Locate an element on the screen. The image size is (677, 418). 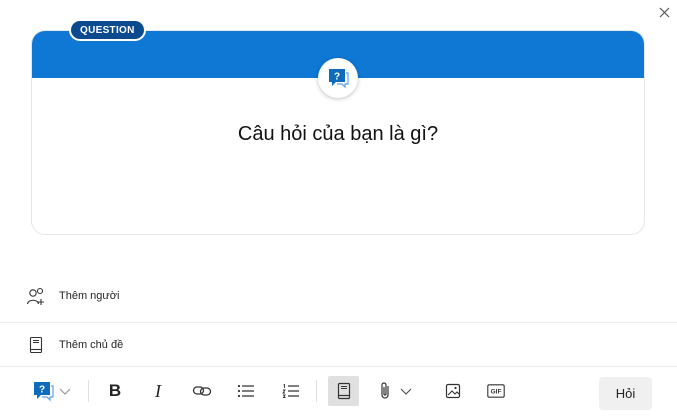
numbered-list-icon is located at coordinates (290, 391).